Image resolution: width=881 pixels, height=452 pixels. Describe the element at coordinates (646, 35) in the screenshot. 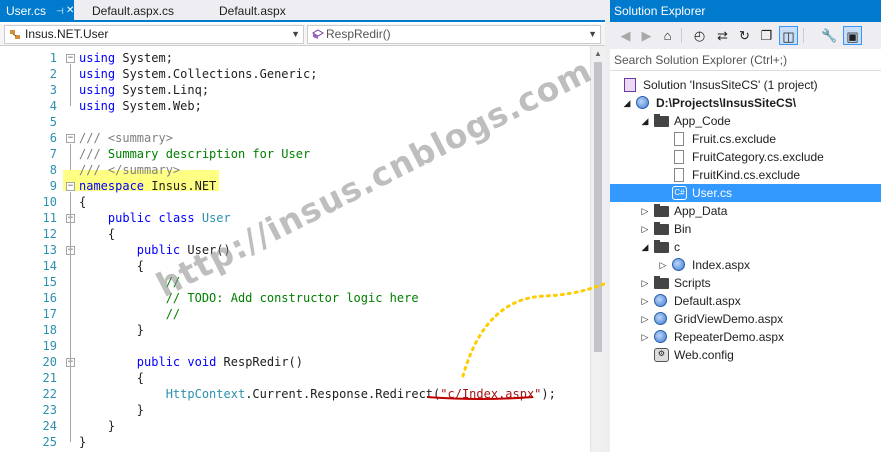

I see `forward-icon: ▶` at that location.